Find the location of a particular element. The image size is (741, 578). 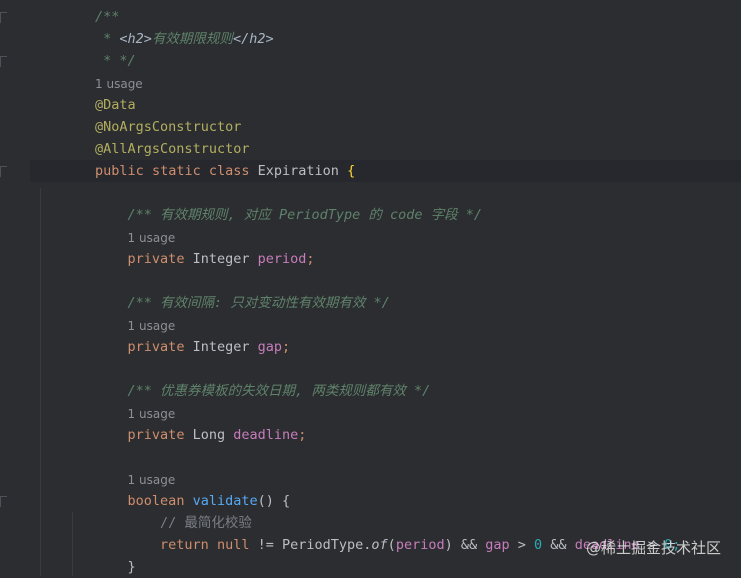

editor-gutter is located at coordinates (15, 288).